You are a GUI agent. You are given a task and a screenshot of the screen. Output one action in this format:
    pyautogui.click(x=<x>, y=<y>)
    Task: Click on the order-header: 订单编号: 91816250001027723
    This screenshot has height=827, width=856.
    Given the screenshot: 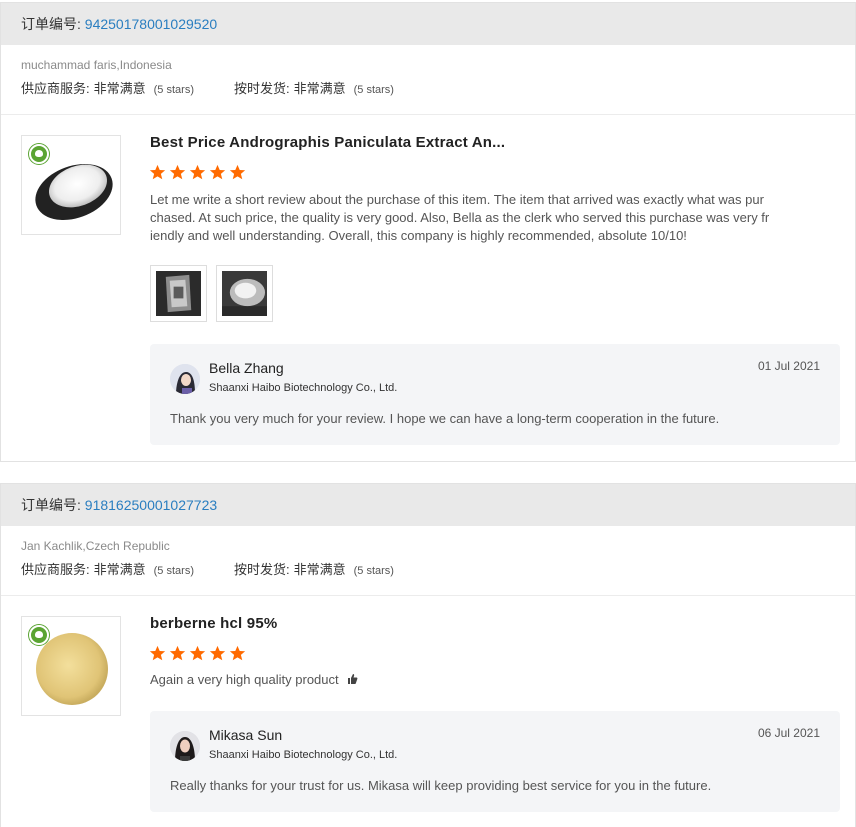 What is the action you would take?
    pyautogui.click(x=428, y=505)
    